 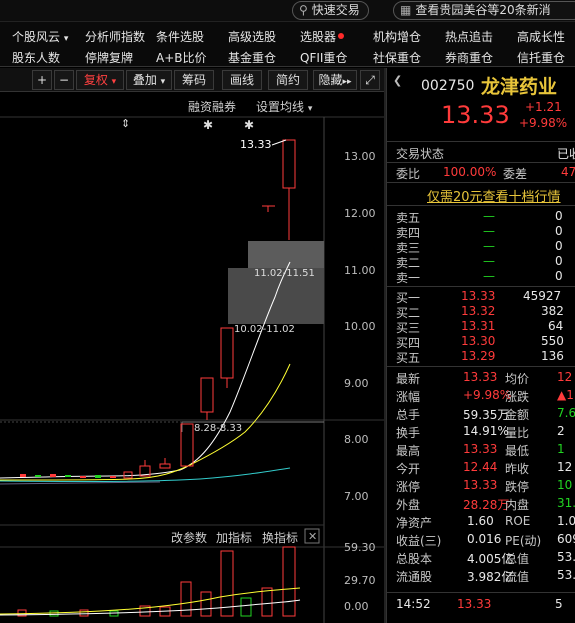 I want to click on simple-button: 简约, so click(x=288, y=80).